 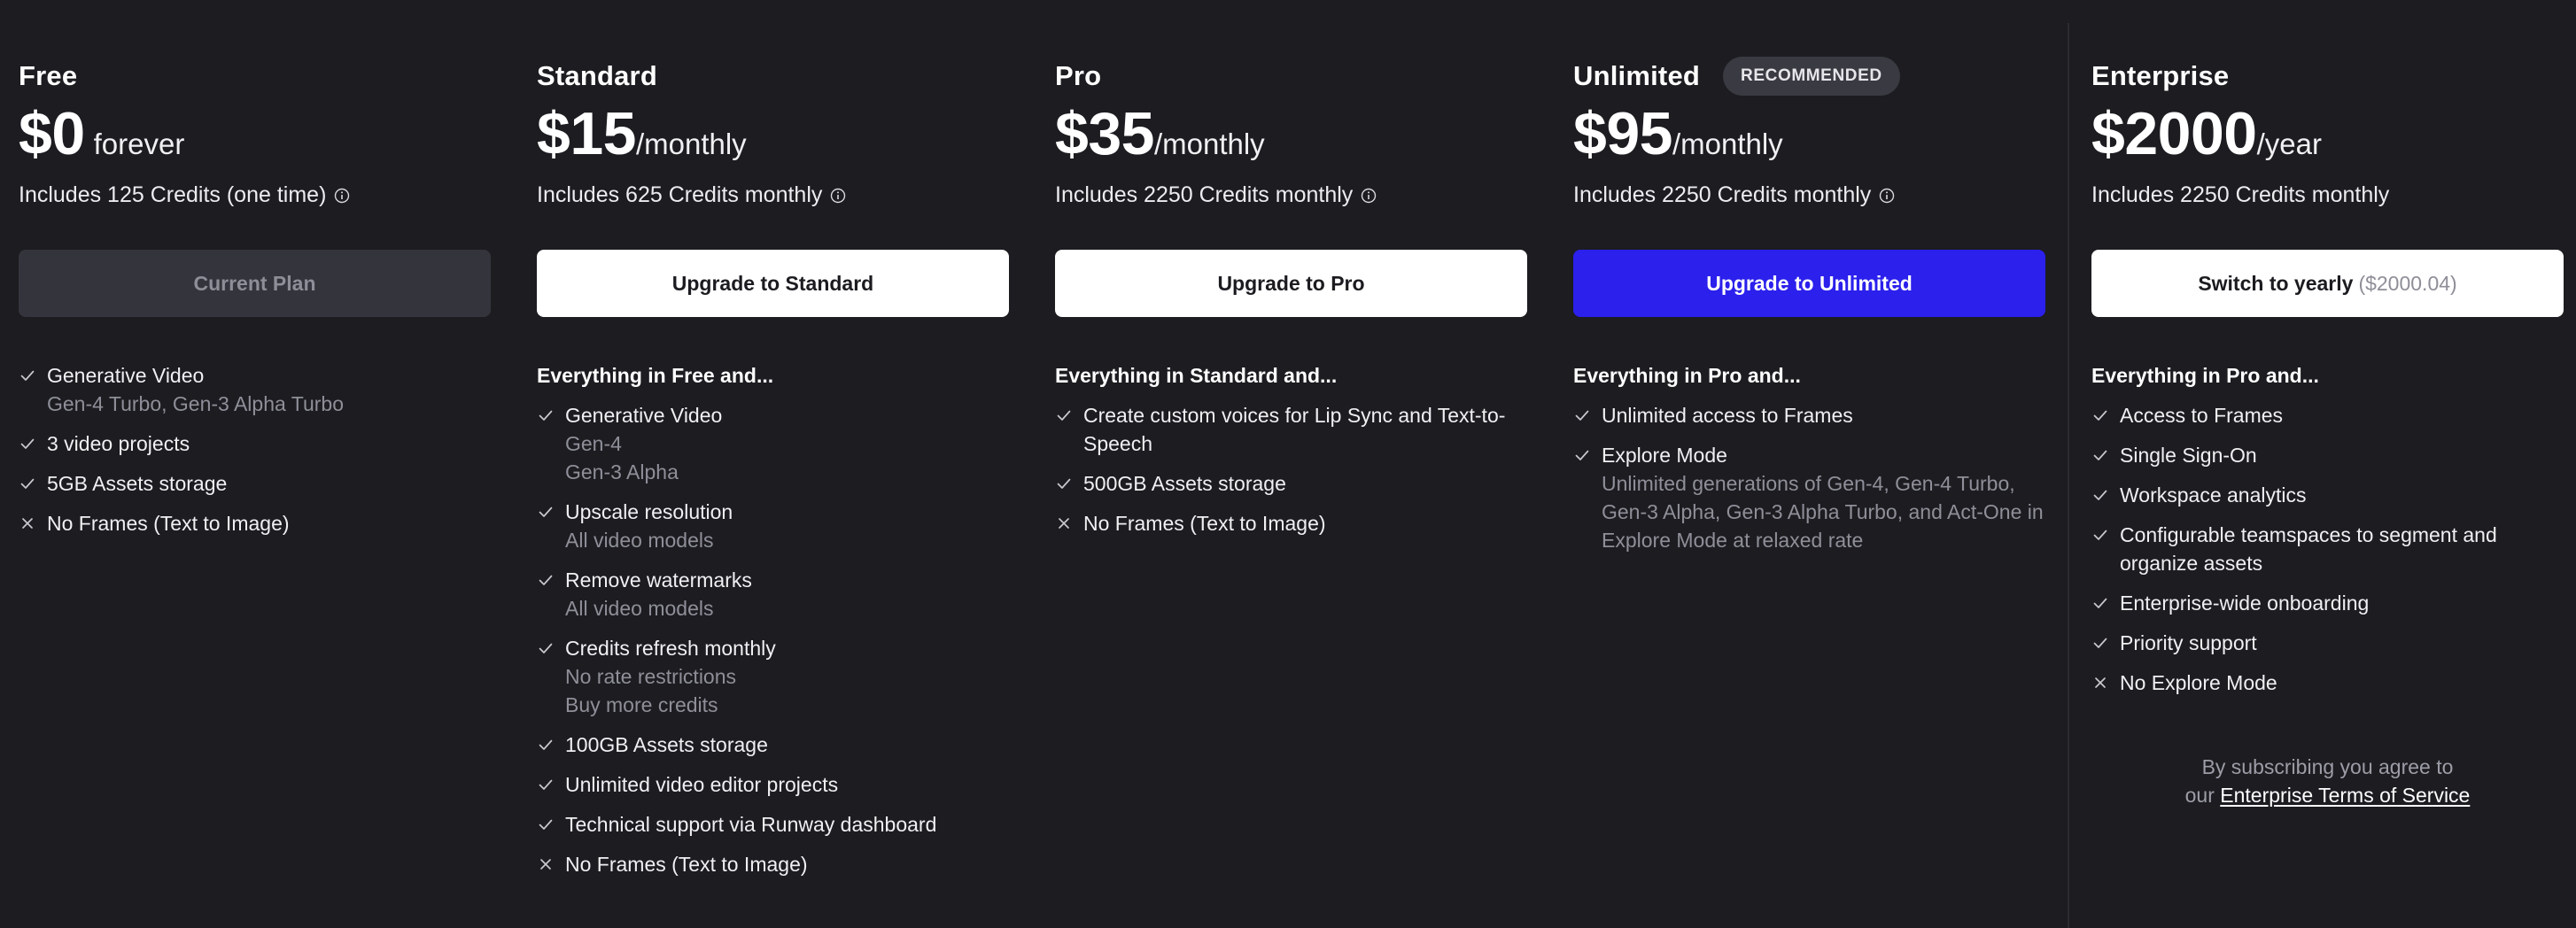 I want to click on credits-info: Includes 125 Credits (one time), so click(x=184, y=195).